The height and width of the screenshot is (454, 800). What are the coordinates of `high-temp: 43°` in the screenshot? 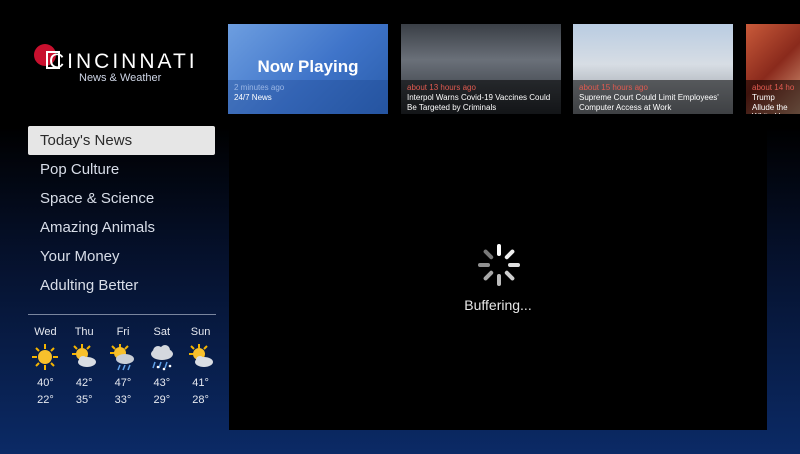 It's located at (162, 383).